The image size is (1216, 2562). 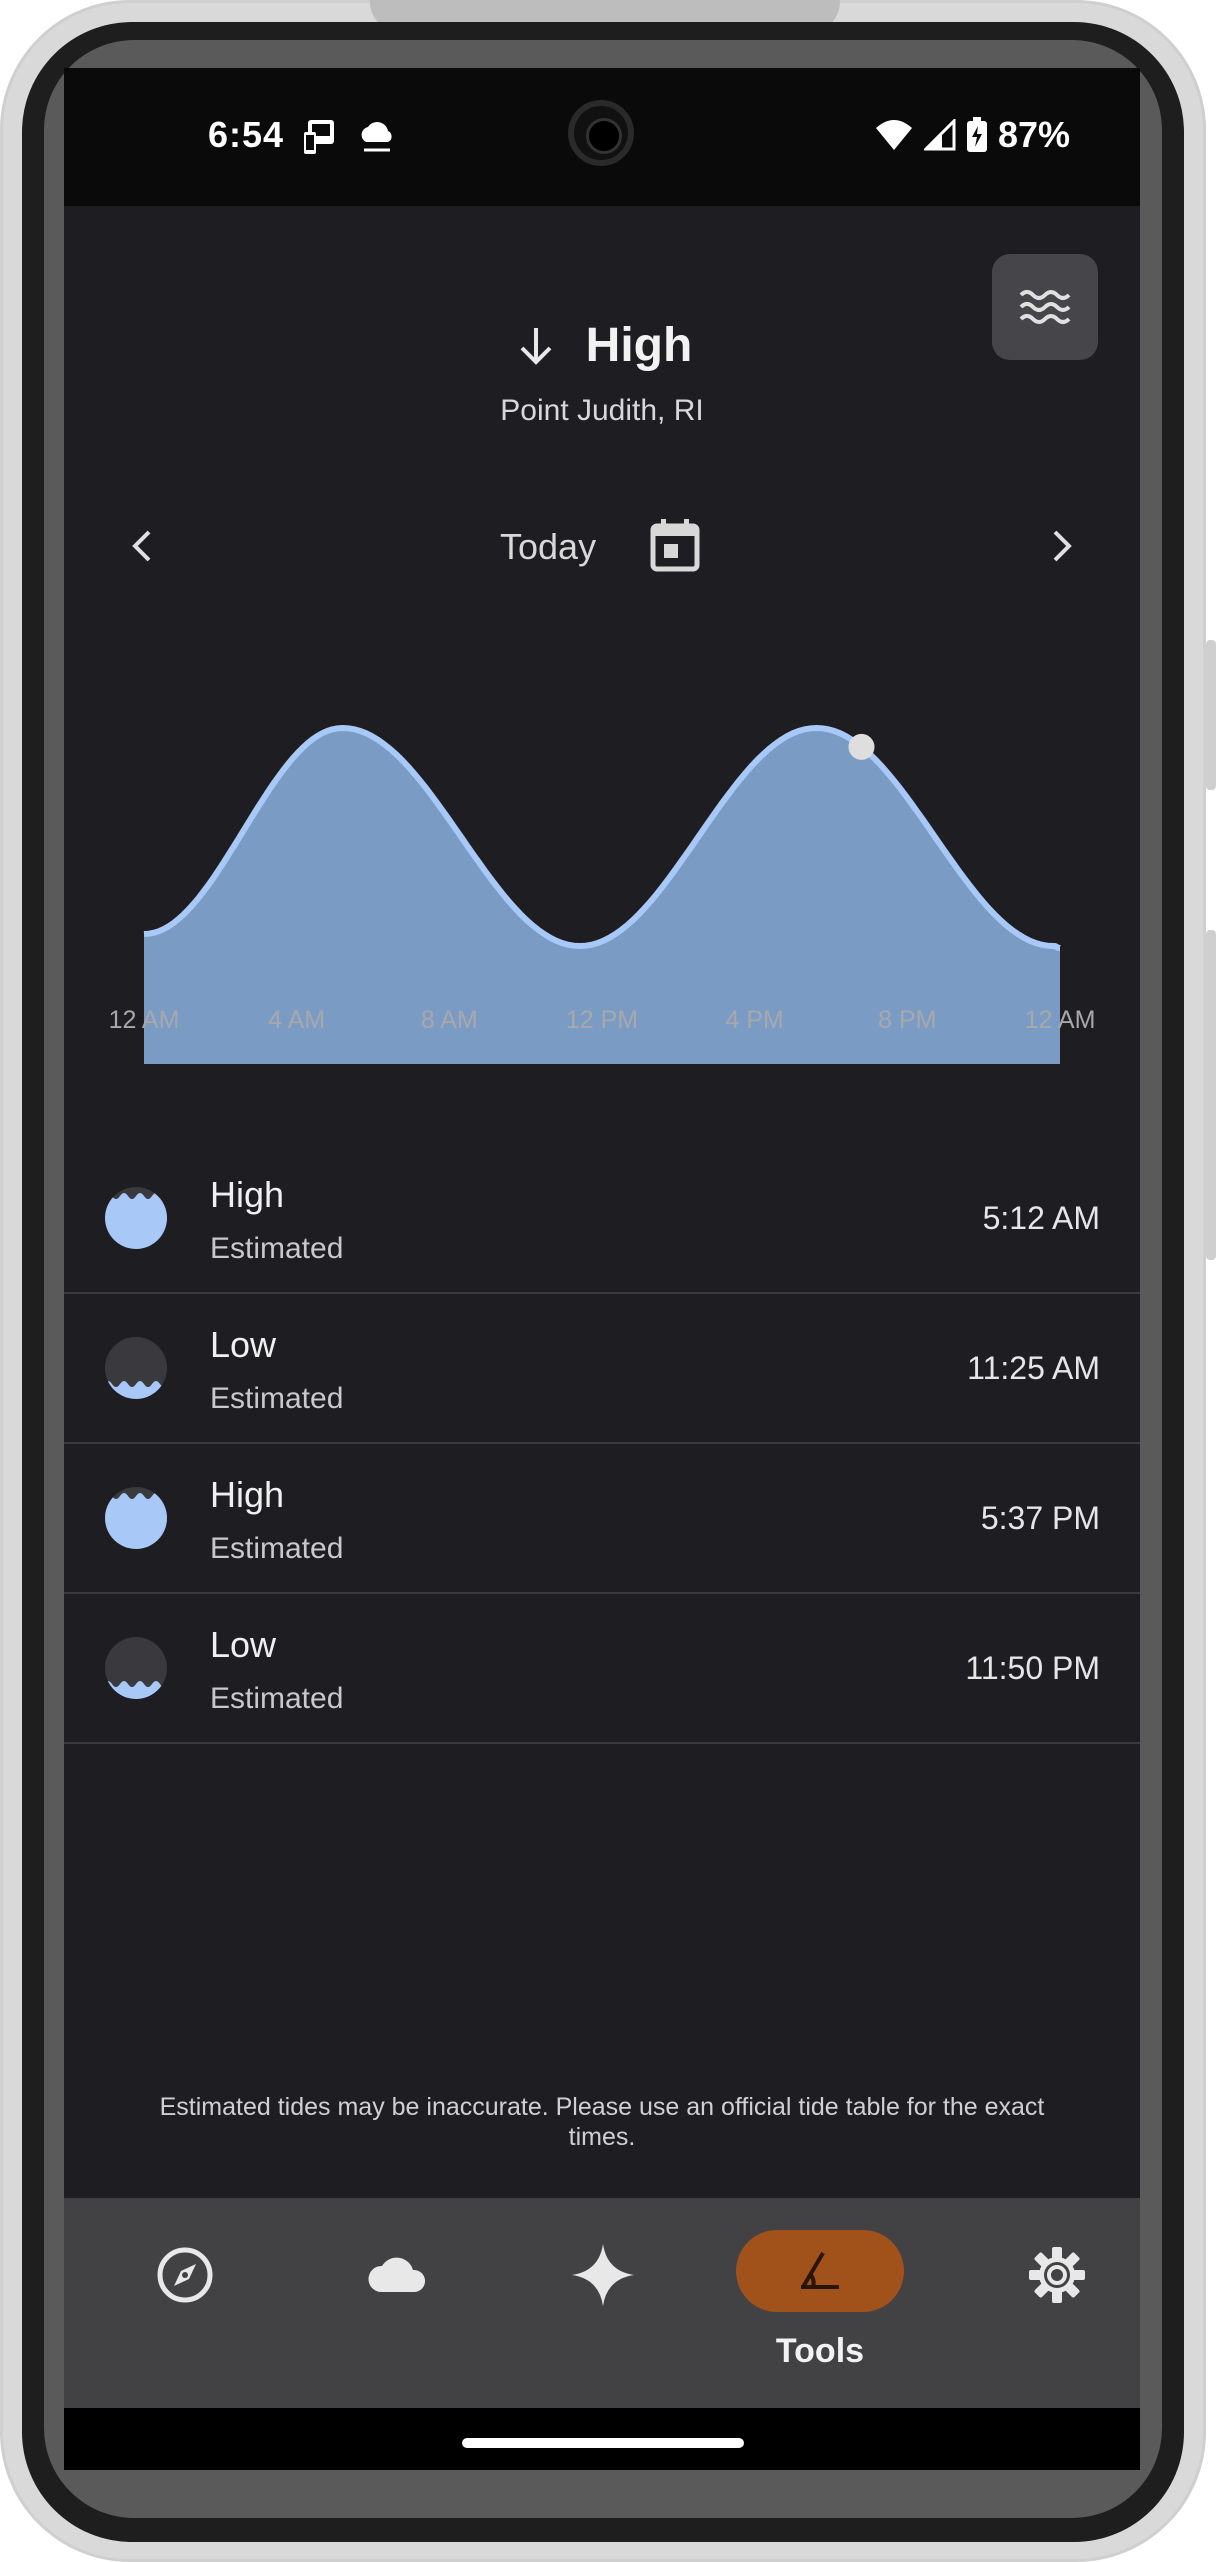 What do you see at coordinates (602, 1369) in the screenshot?
I see `list-item: Low Estimated 11:25 AM` at bounding box center [602, 1369].